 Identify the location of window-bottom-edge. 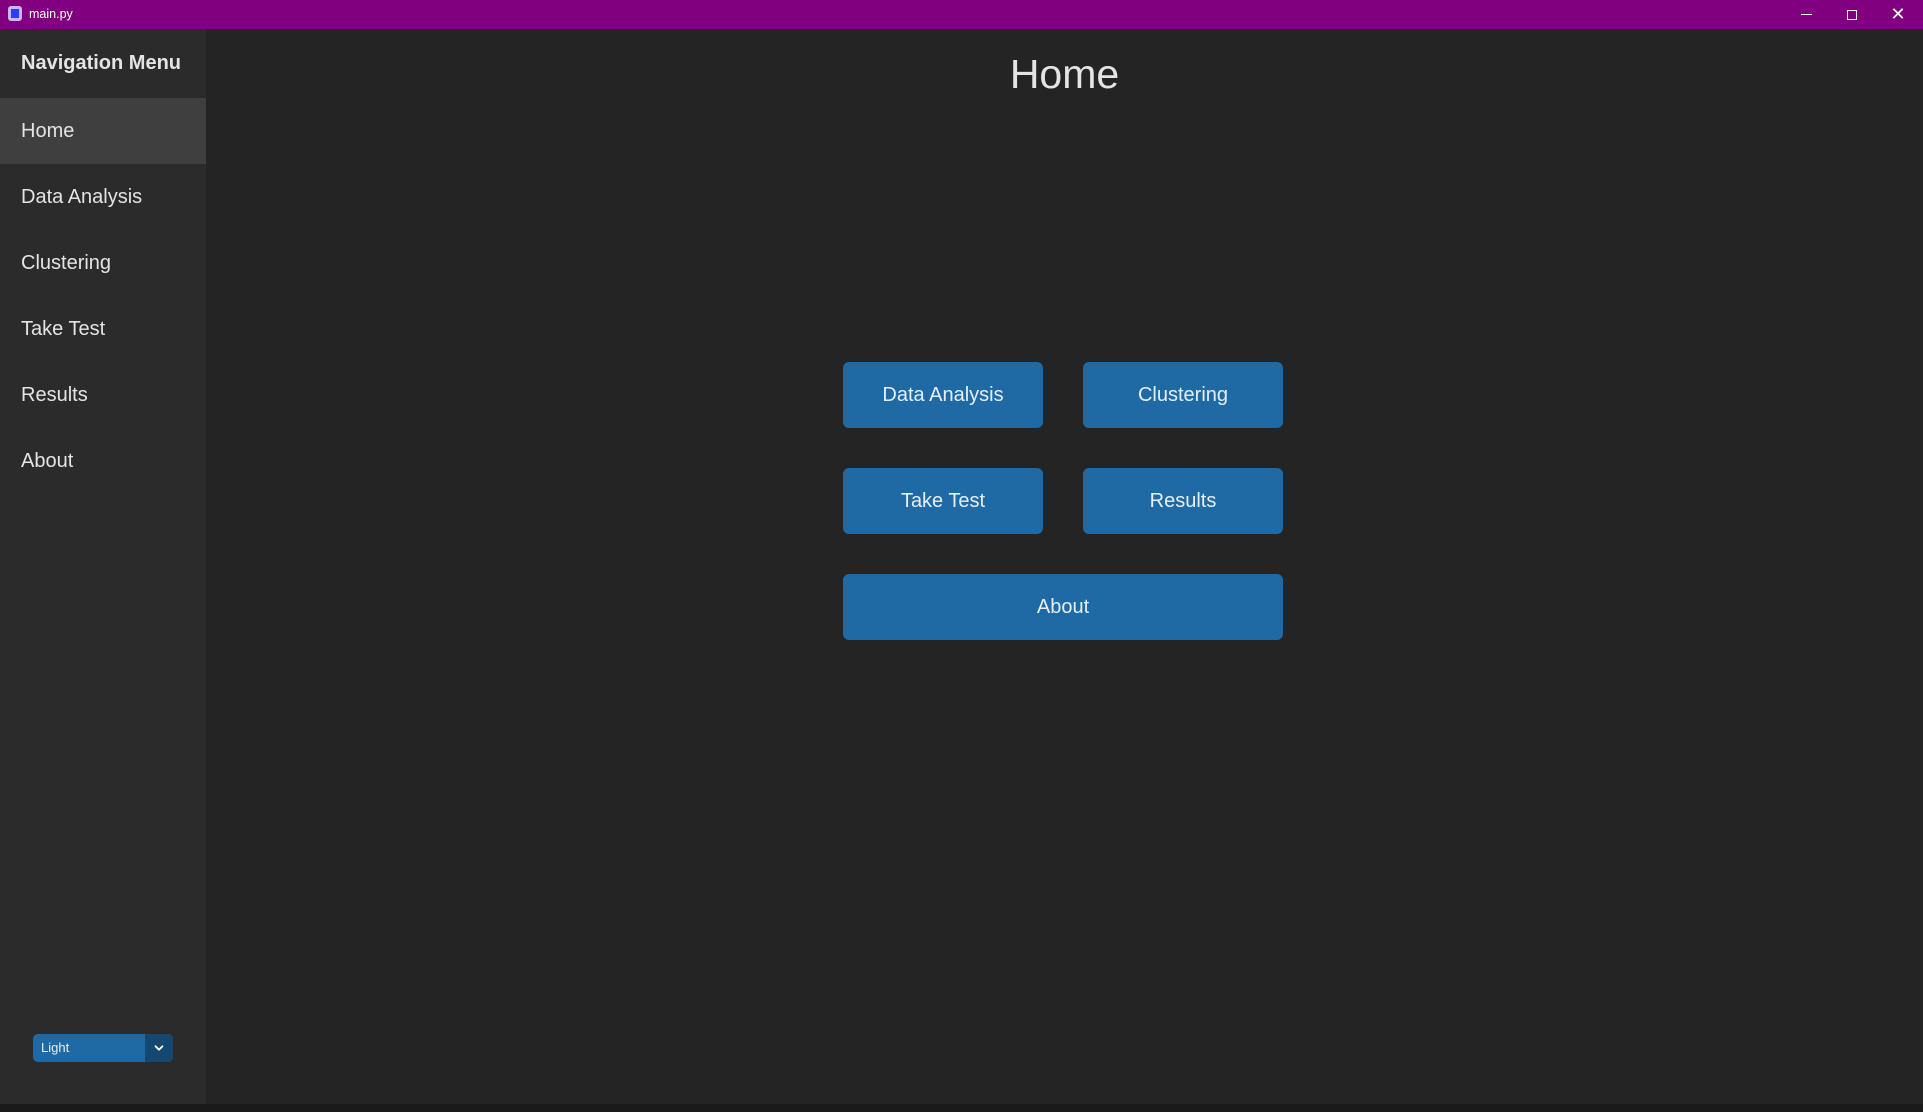
(961, 1108).